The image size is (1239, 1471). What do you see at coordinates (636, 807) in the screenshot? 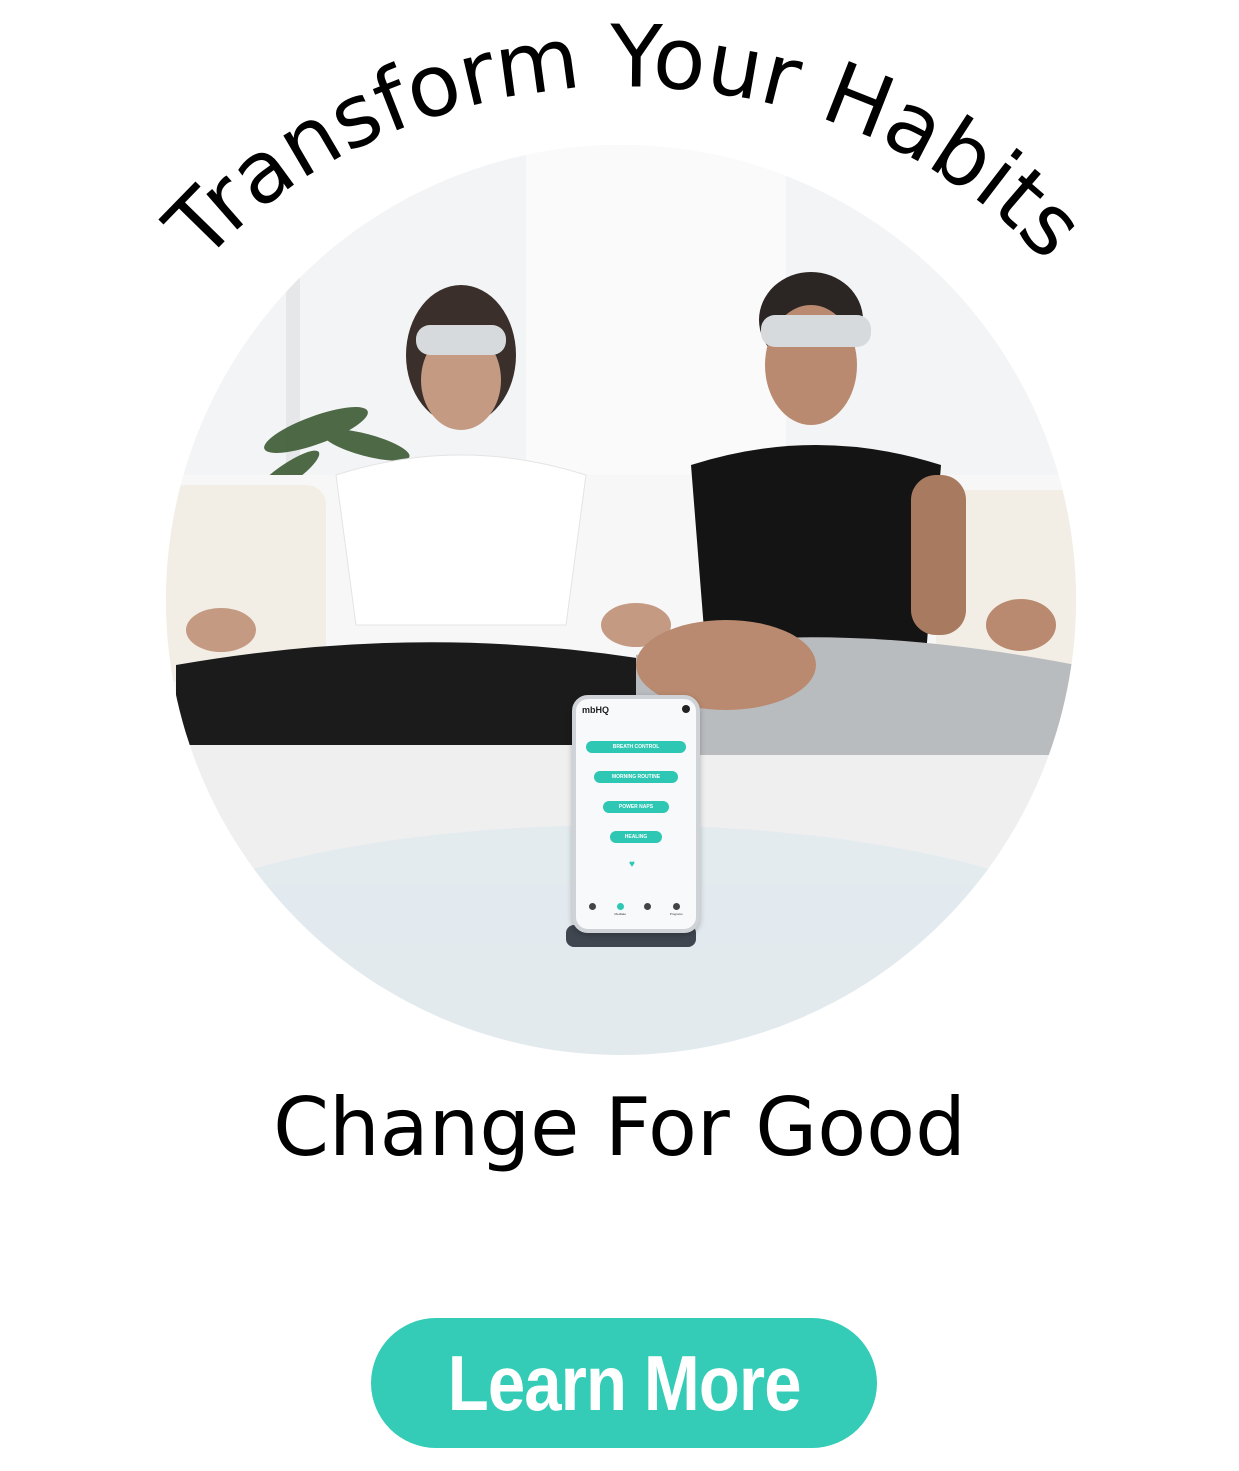
I see `phone-menu-item: POWER NAPS` at bounding box center [636, 807].